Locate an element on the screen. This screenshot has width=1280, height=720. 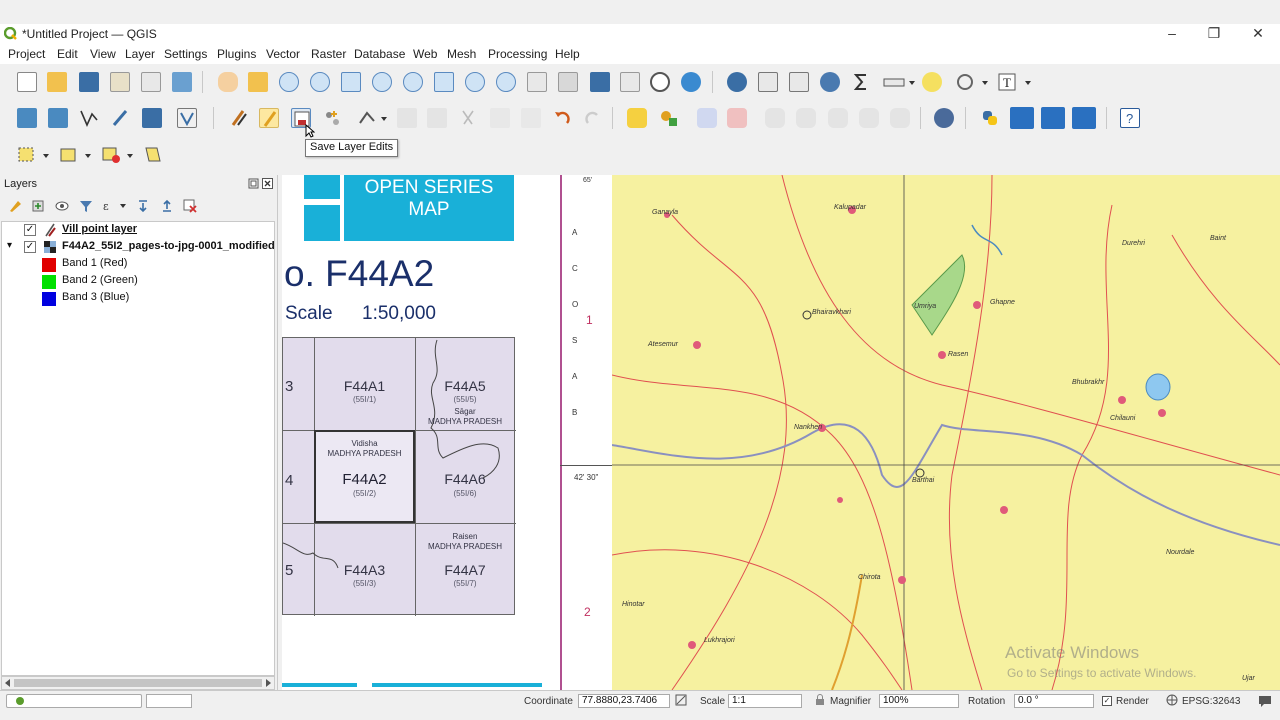
pin-labels-icon is located at coordinates (775, 118).